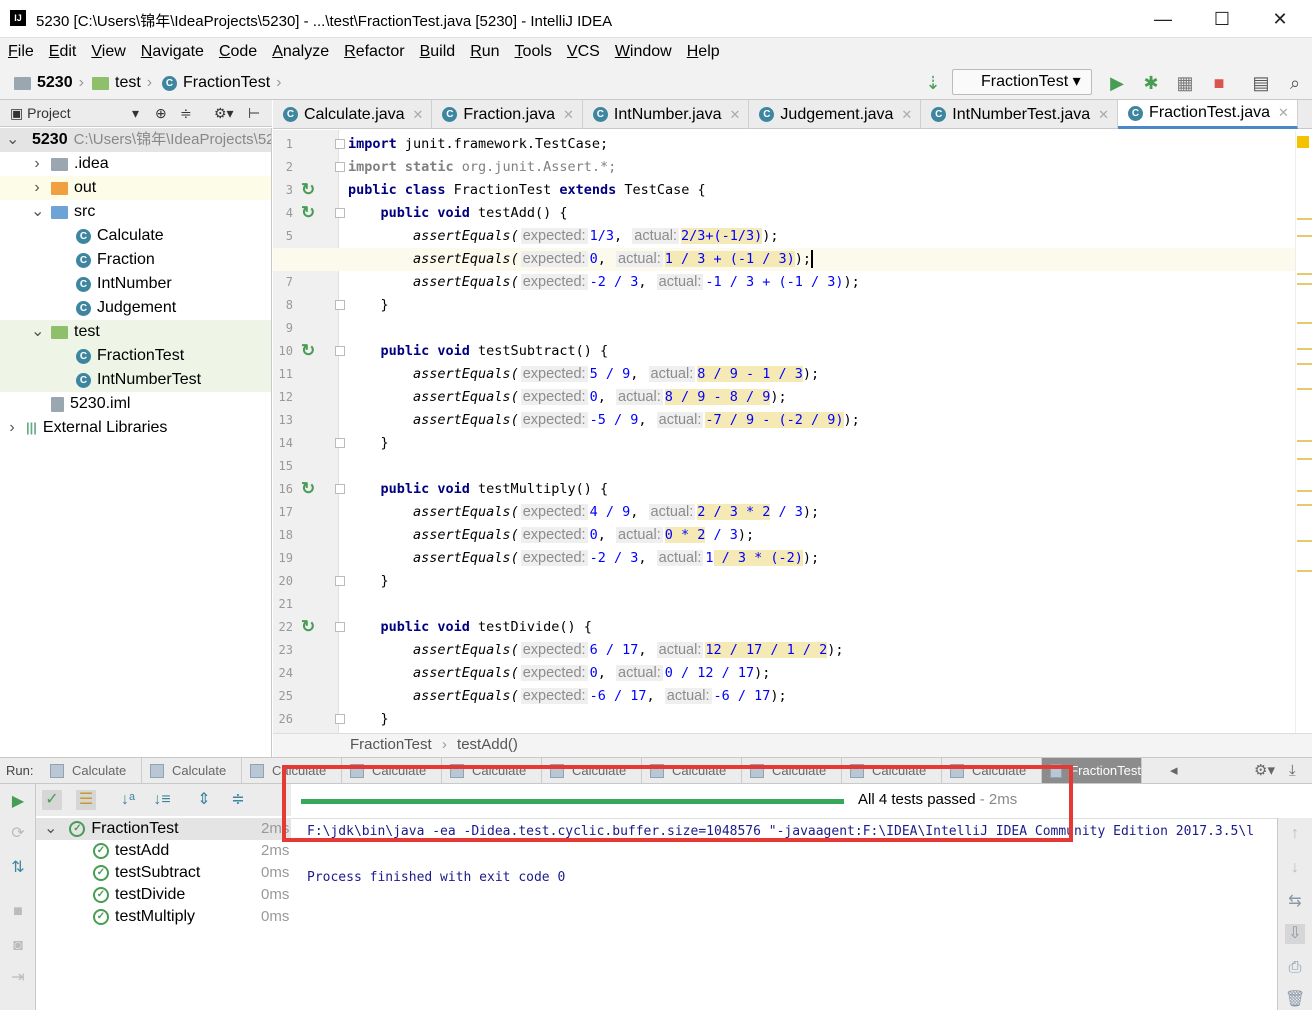  What do you see at coordinates (835, 114) in the screenshot?
I see `tab-judgement-java: C Judgement.java ✕` at bounding box center [835, 114].